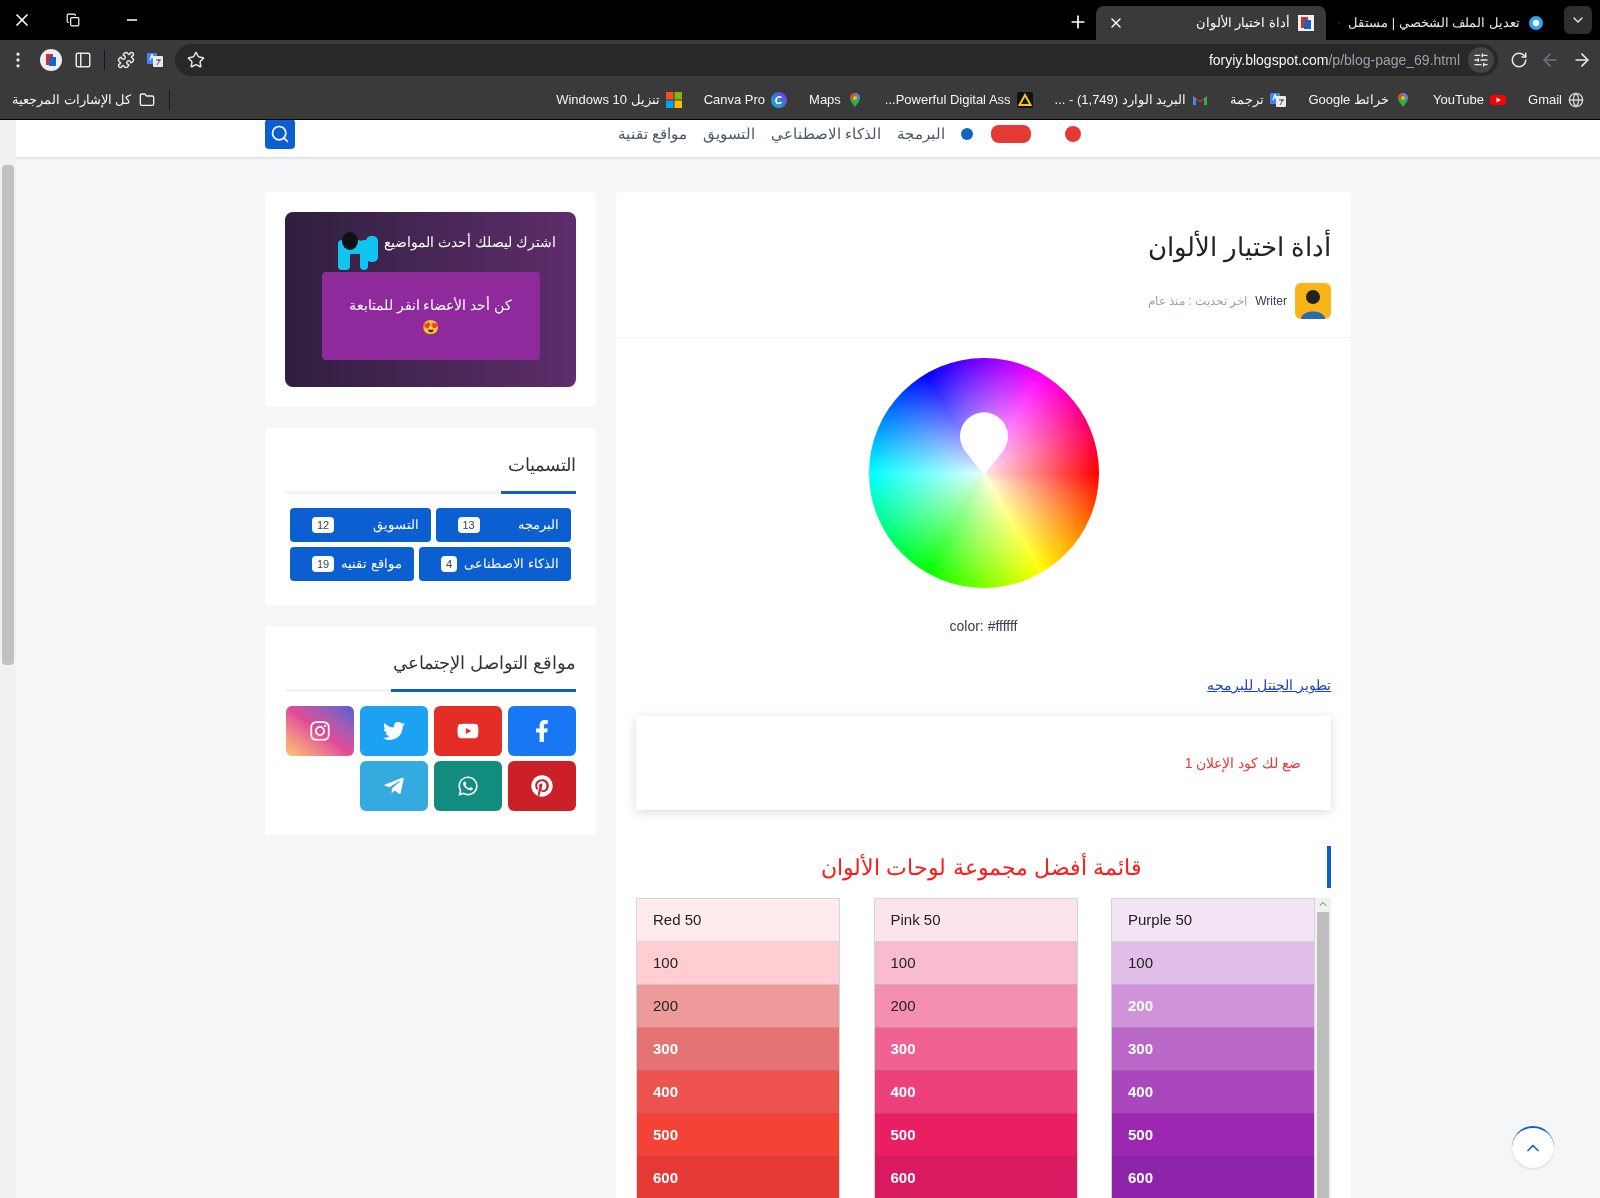  What do you see at coordinates (975, 920) in the screenshot?
I see `color-swatch: Pink 50` at bounding box center [975, 920].